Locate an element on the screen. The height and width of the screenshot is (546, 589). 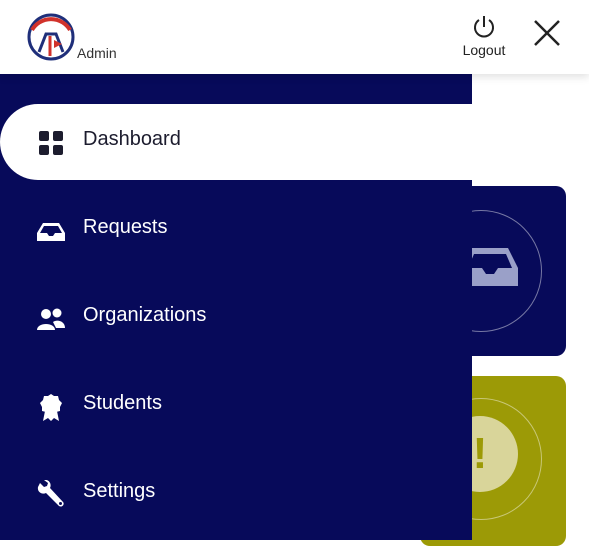
power-icon is located at coordinates (484, 27).